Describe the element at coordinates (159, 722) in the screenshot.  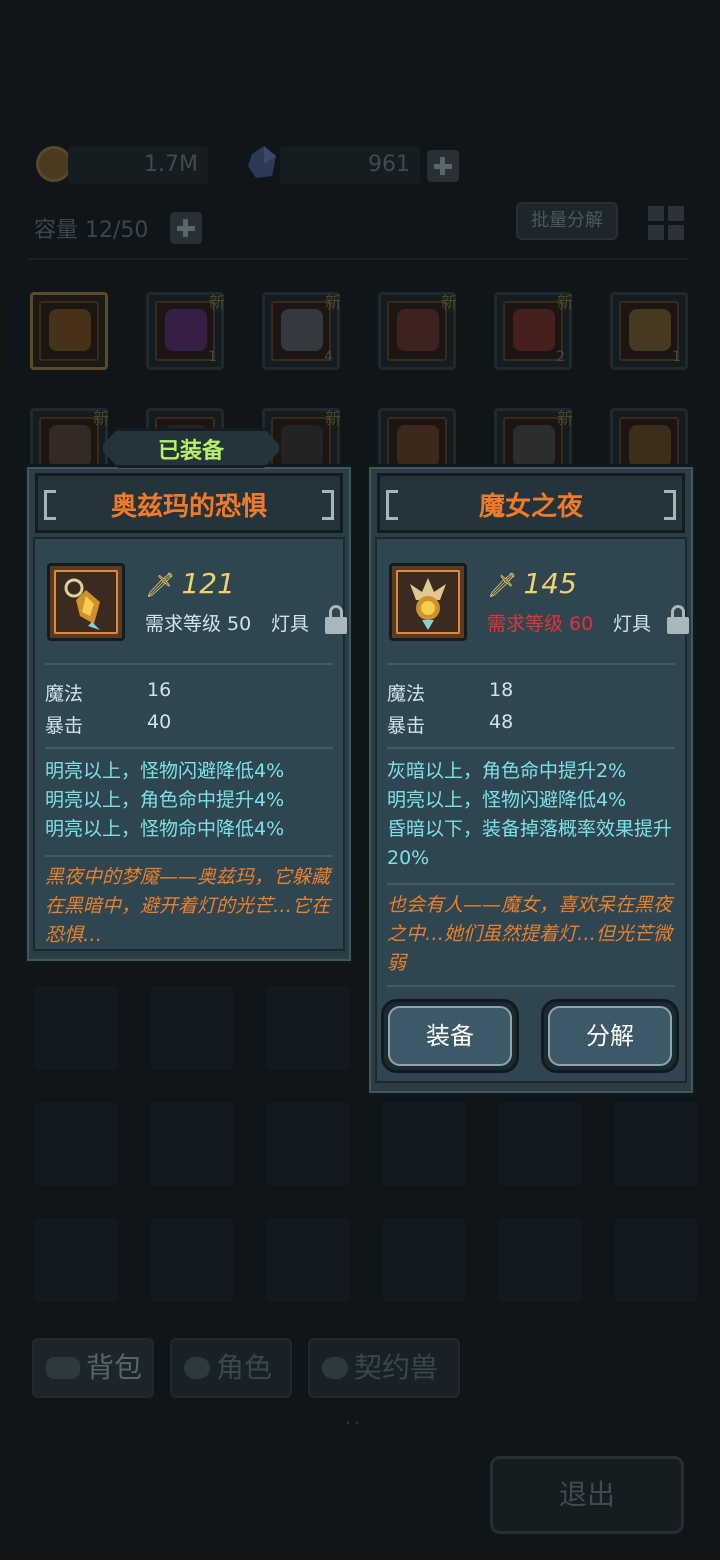
I see `stat-value: 40` at that location.